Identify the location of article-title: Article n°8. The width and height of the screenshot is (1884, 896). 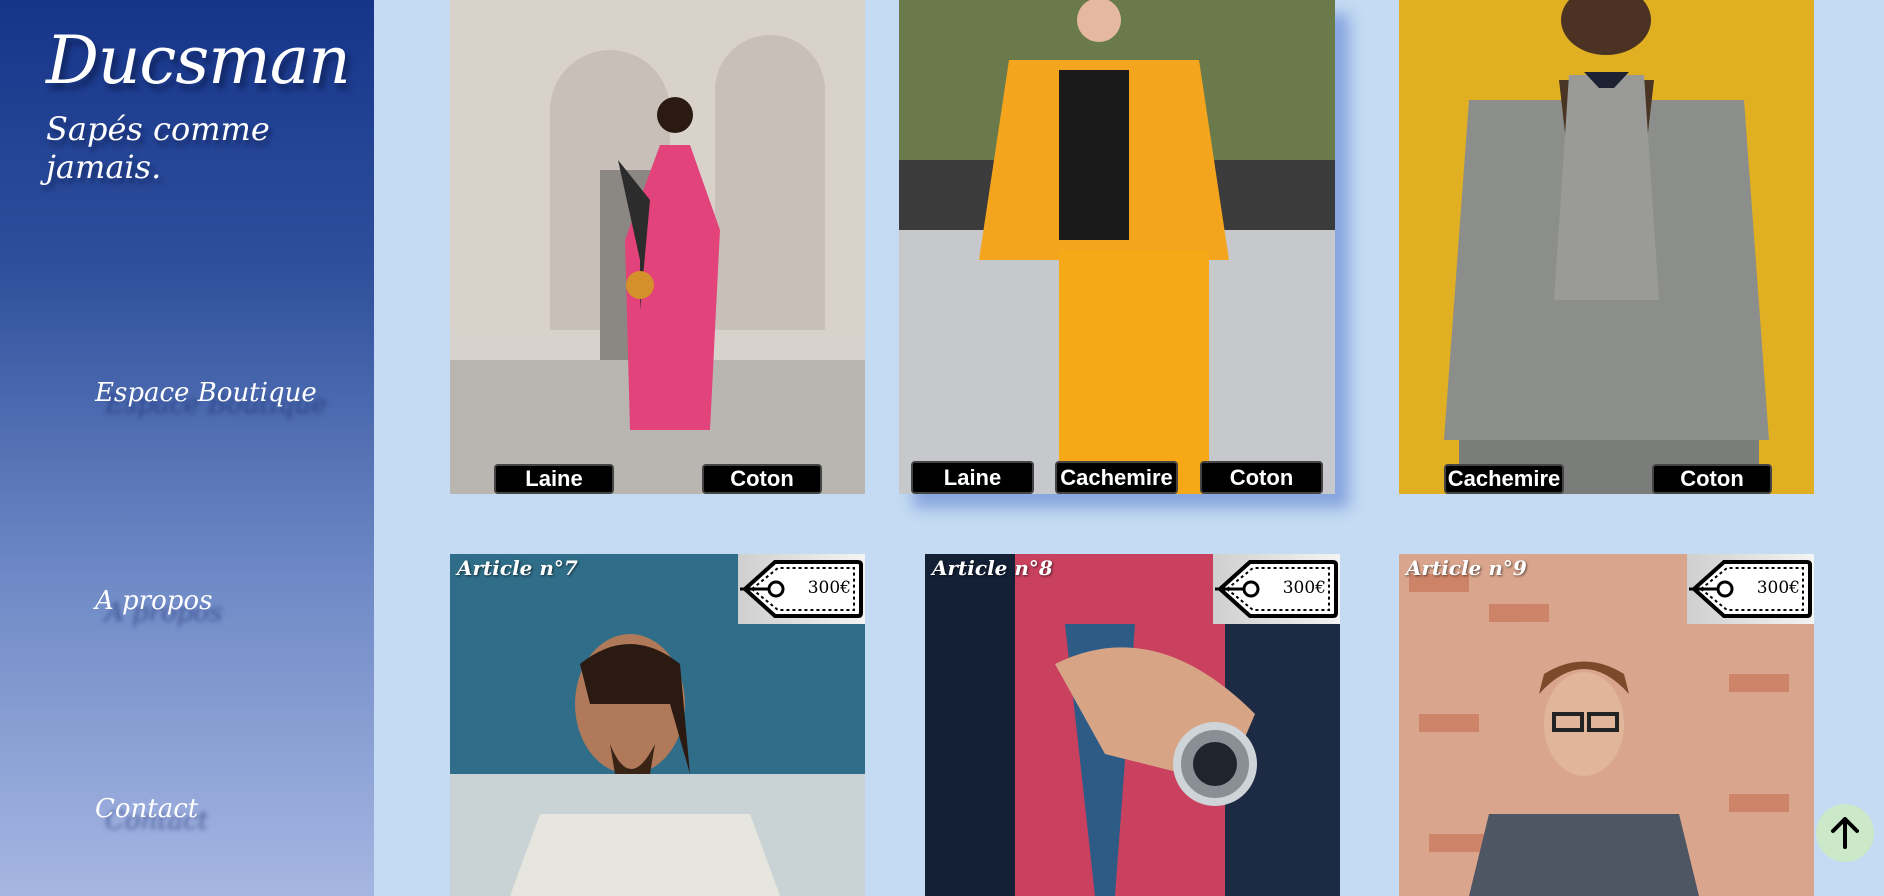
(992, 568).